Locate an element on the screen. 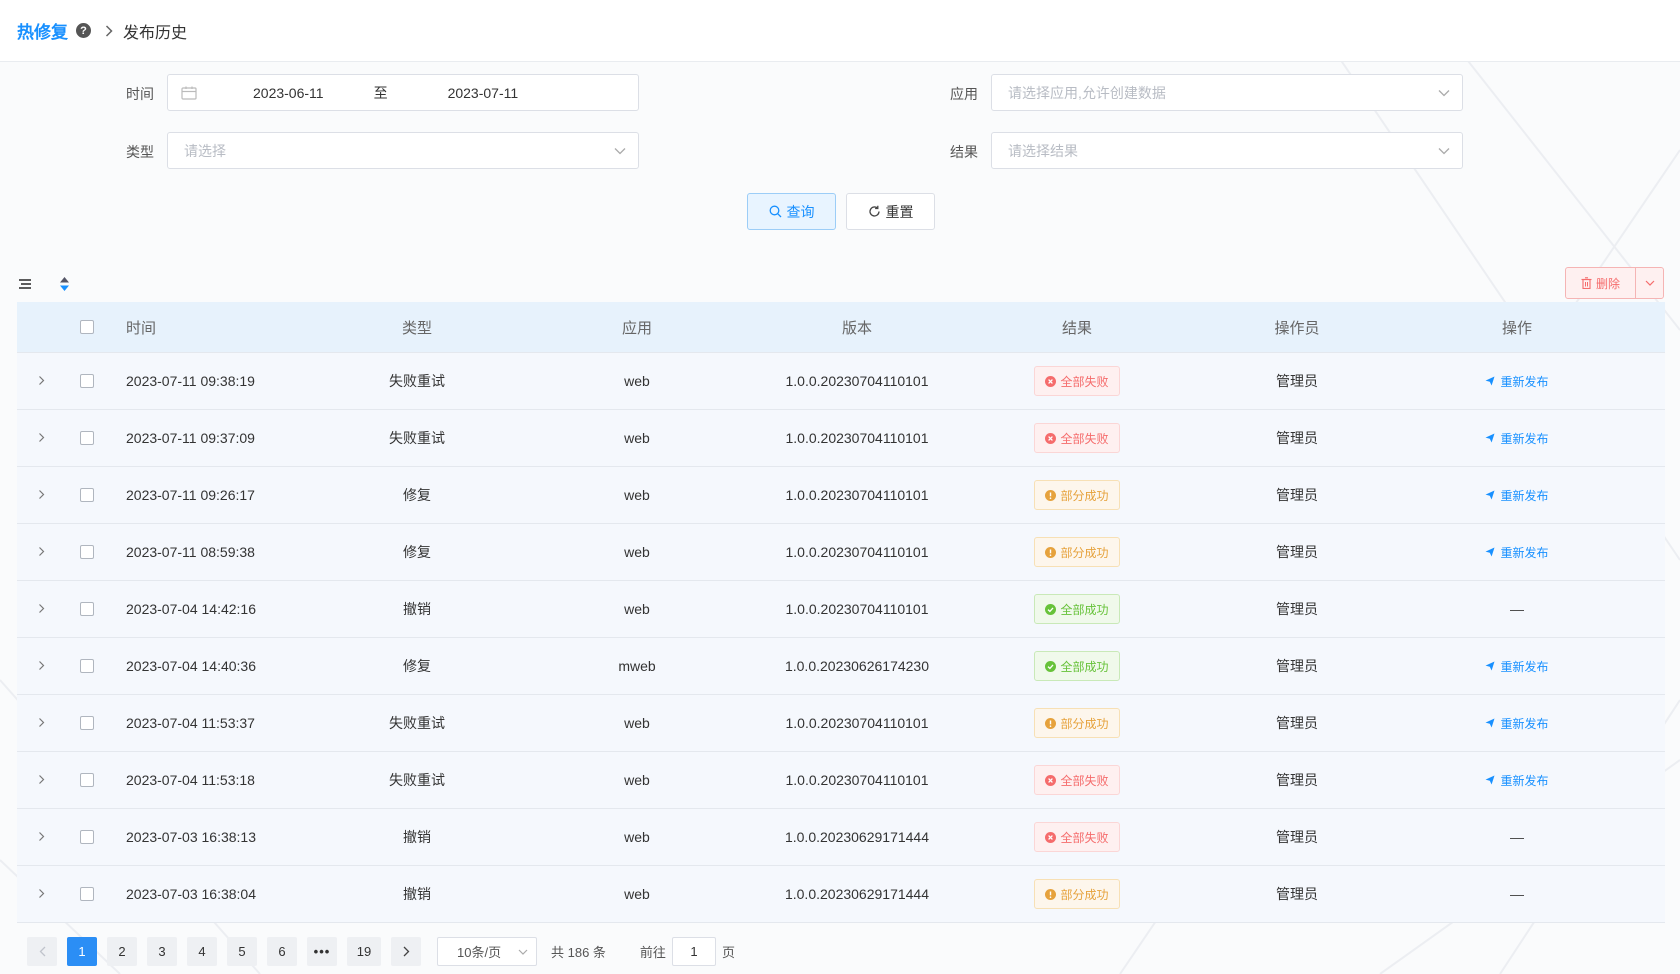 Image resolution: width=1680 pixels, height=974 pixels. next-page-button is located at coordinates (406, 951).